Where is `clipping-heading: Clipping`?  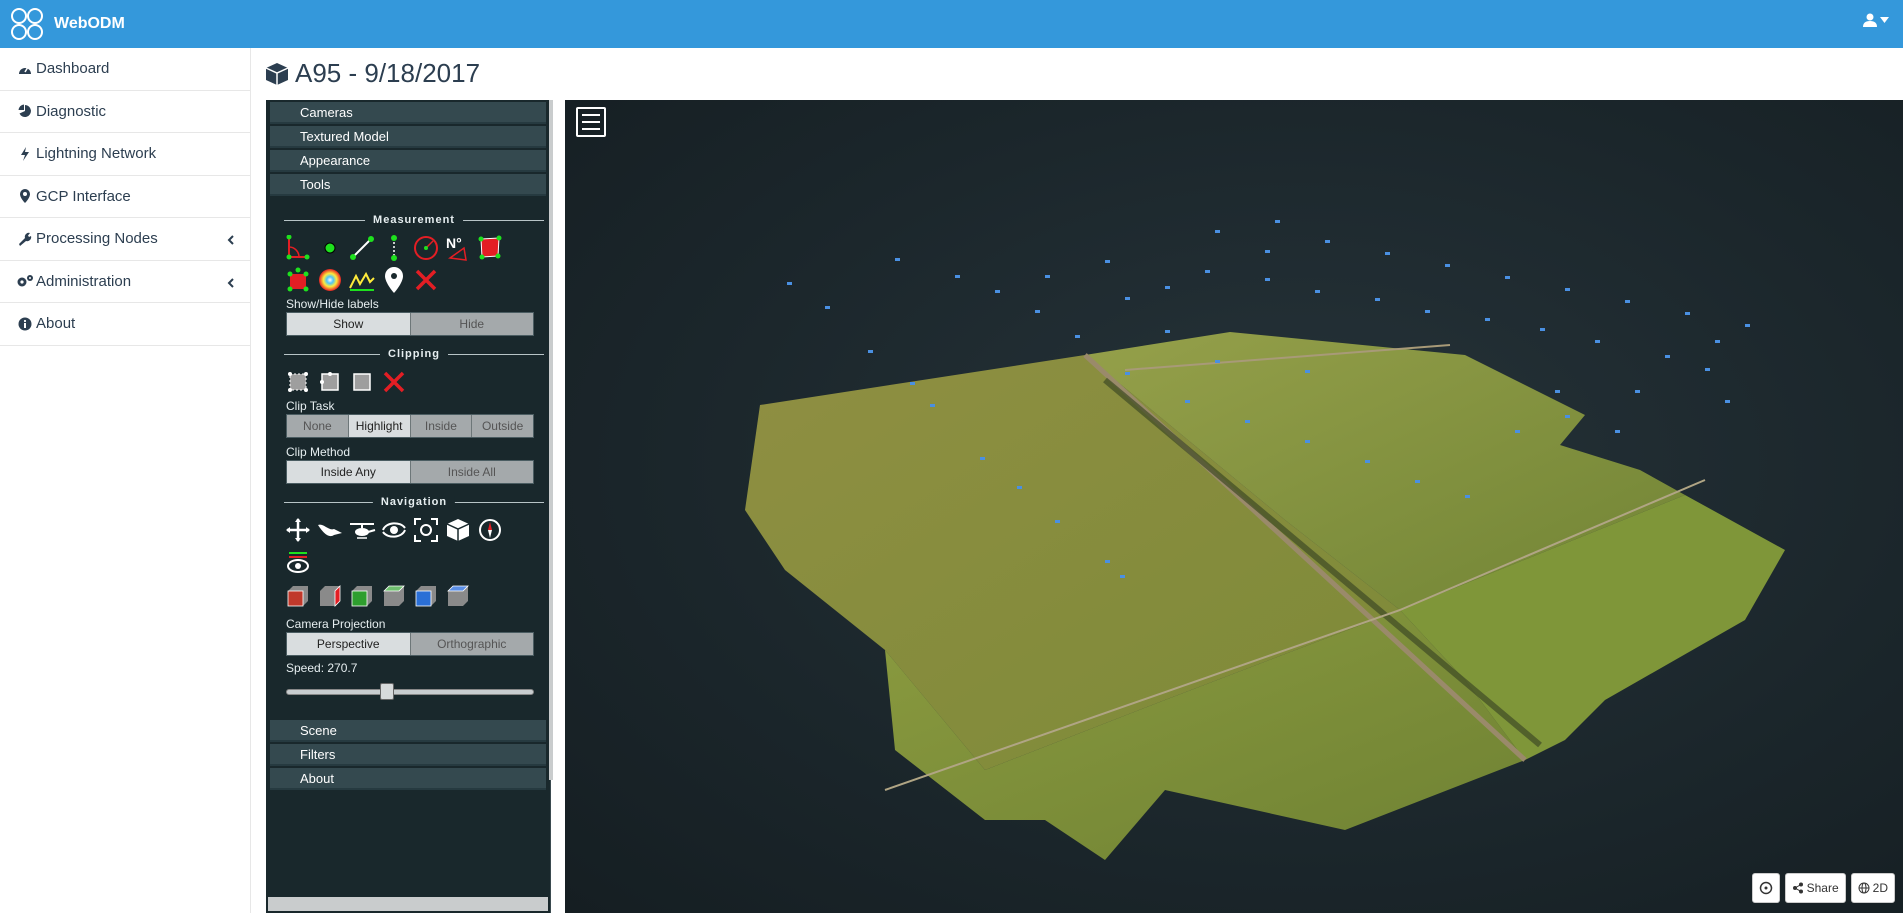
clipping-heading: Clipping is located at coordinates (414, 354).